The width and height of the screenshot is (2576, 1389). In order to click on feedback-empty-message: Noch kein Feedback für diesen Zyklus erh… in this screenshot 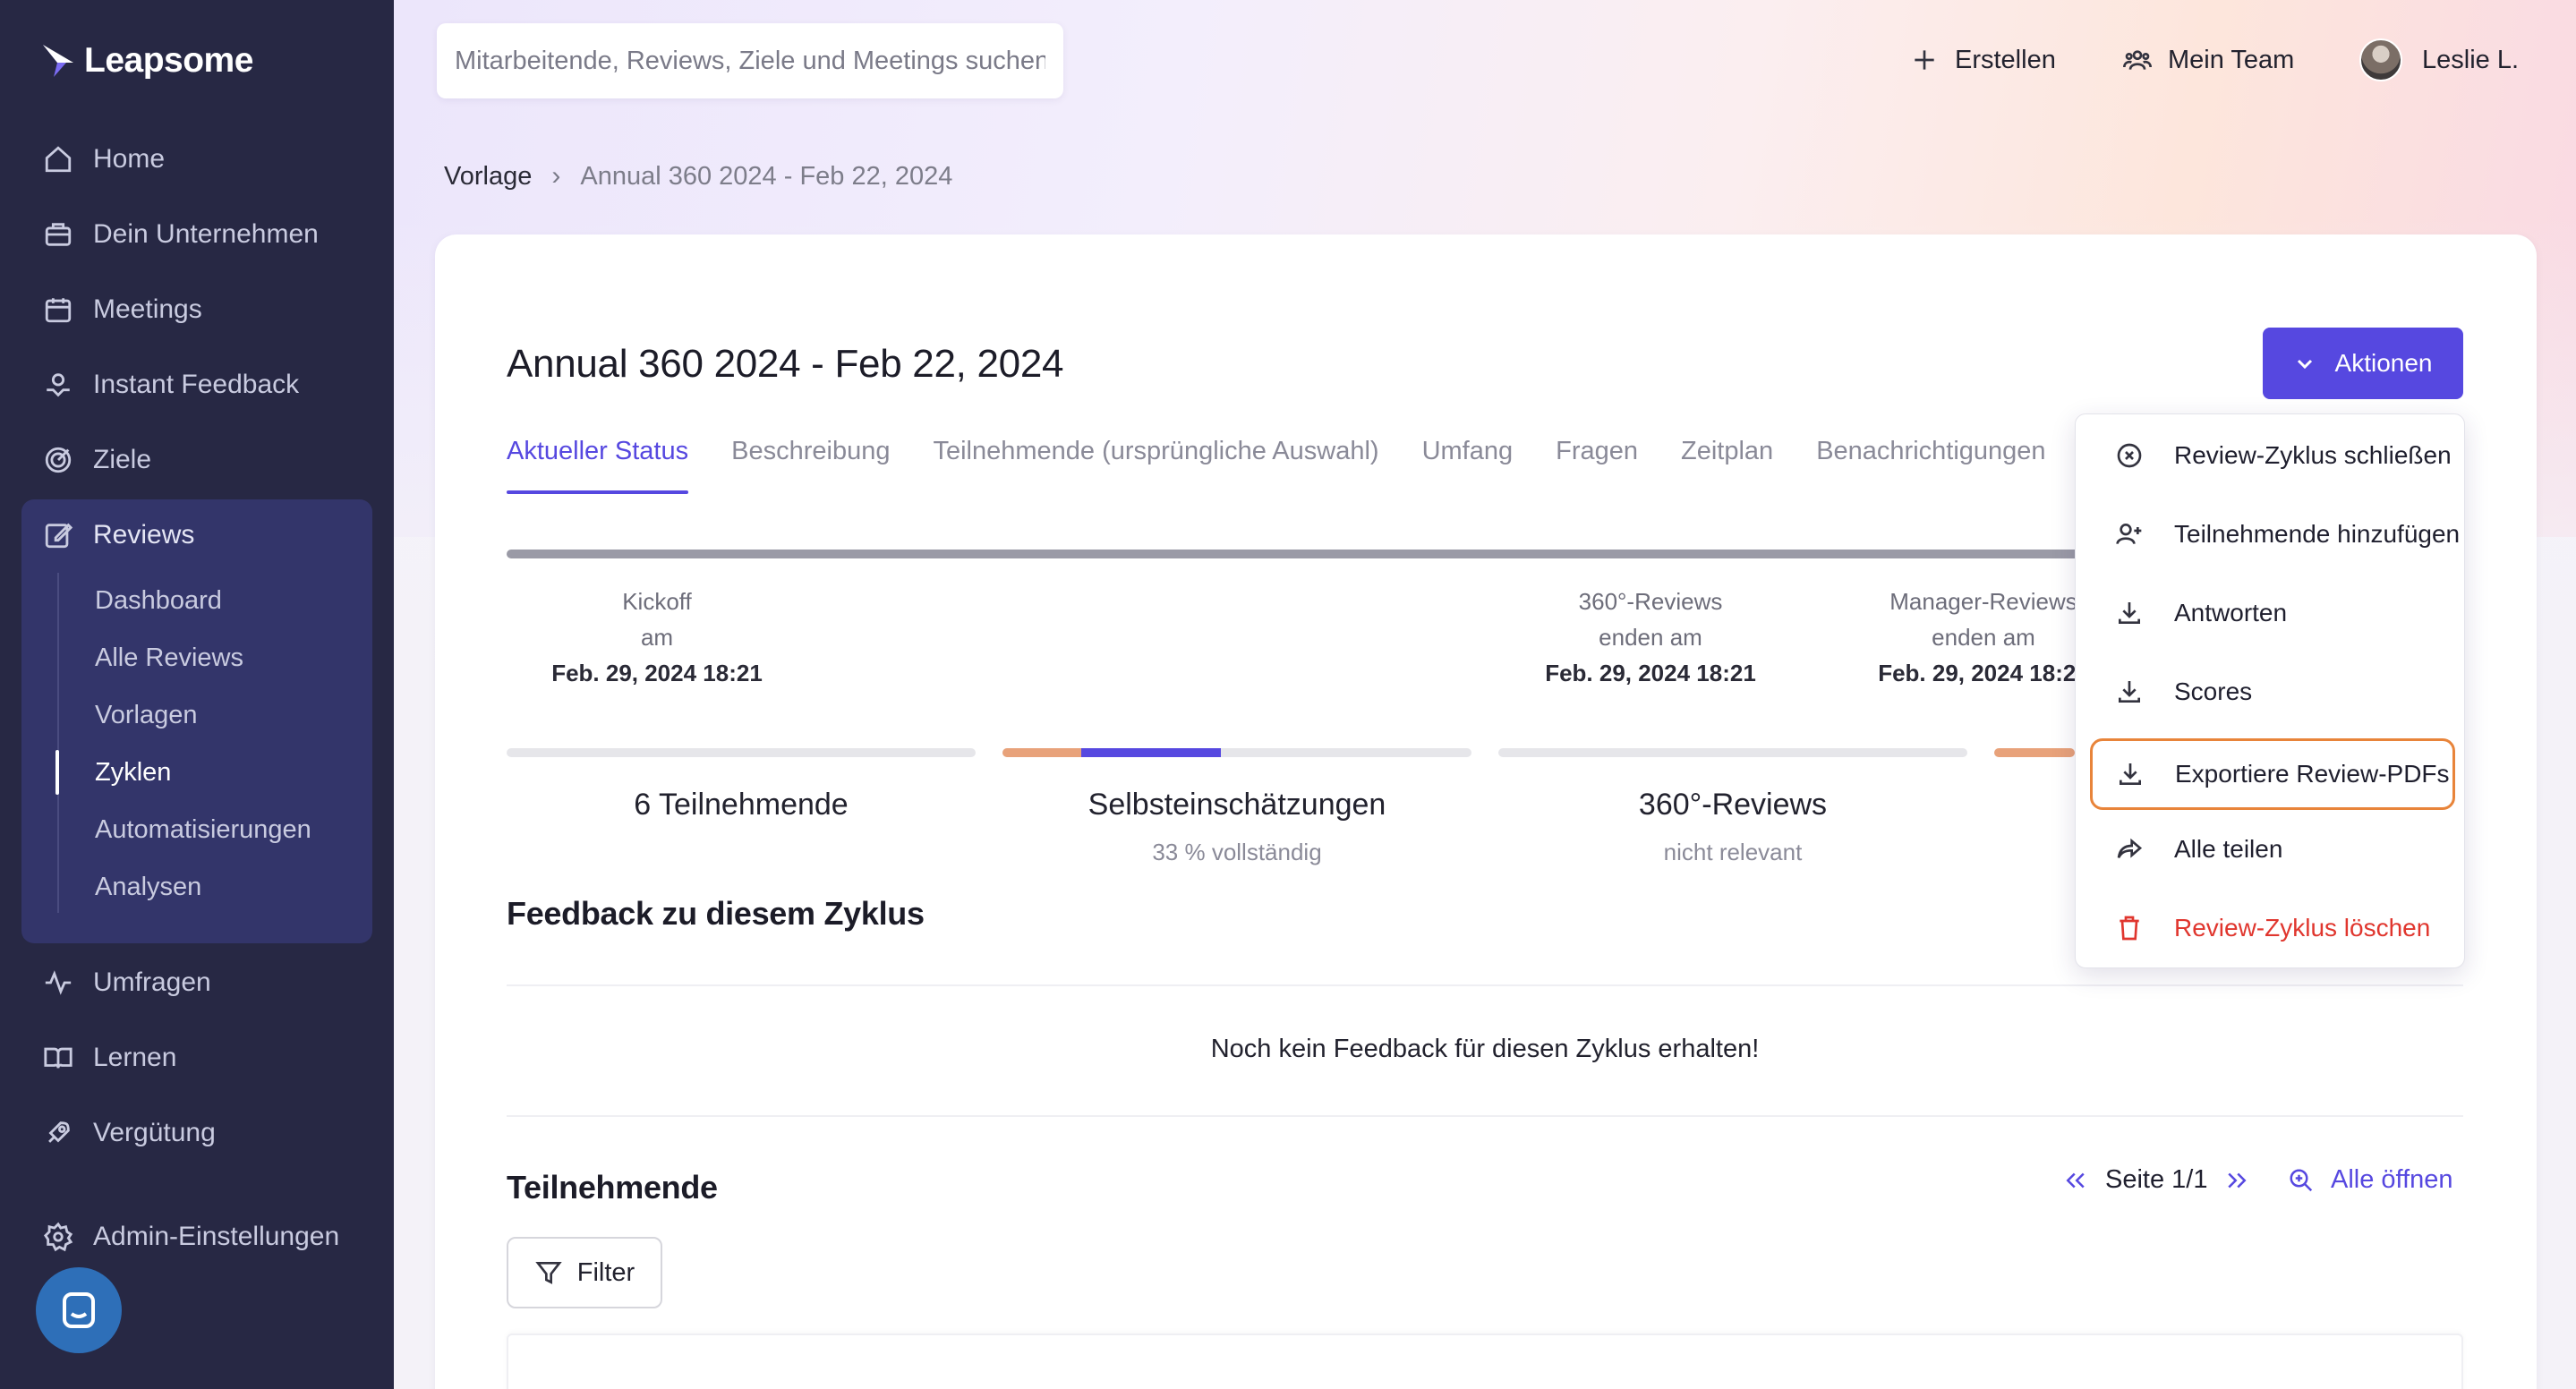, I will do `click(1485, 1049)`.